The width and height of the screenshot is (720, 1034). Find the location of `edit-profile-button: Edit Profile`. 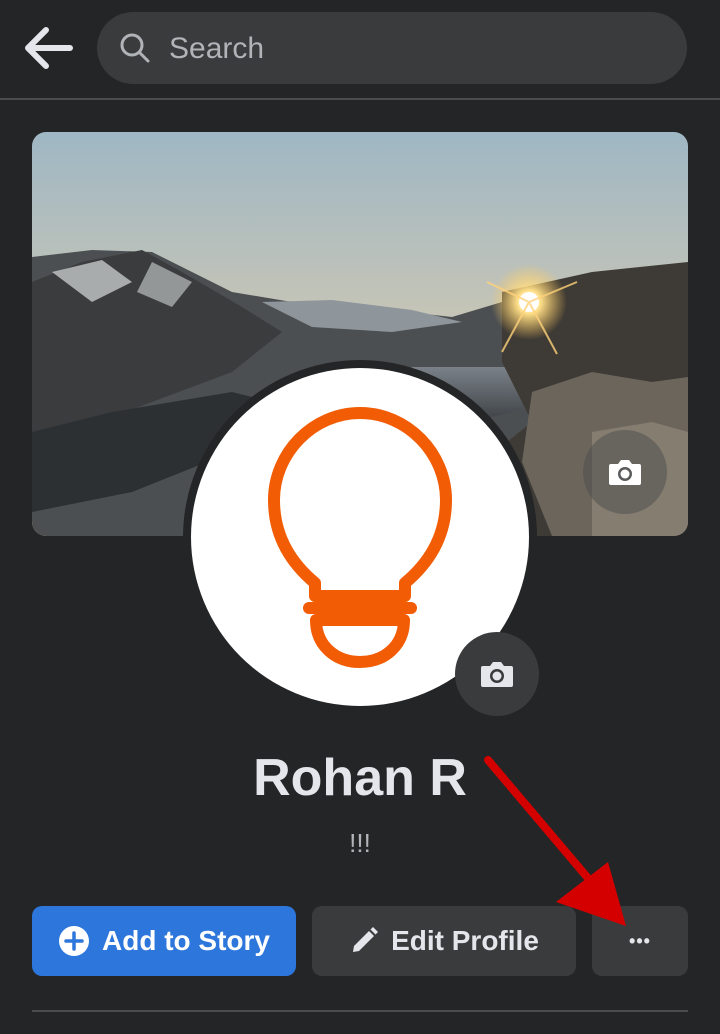

edit-profile-button: Edit Profile is located at coordinates (444, 941).